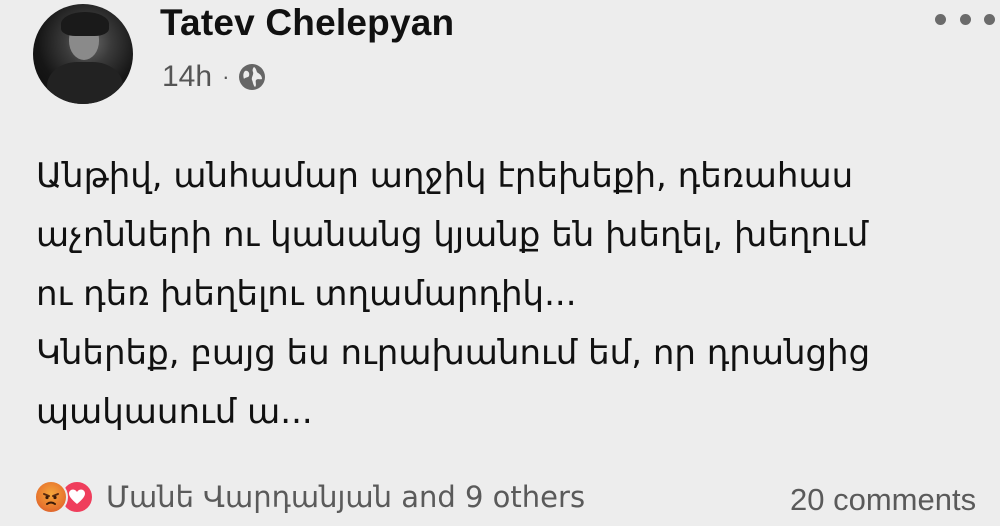  I want to click on author-name: Tatev Chelepyan, so click(307, 23).